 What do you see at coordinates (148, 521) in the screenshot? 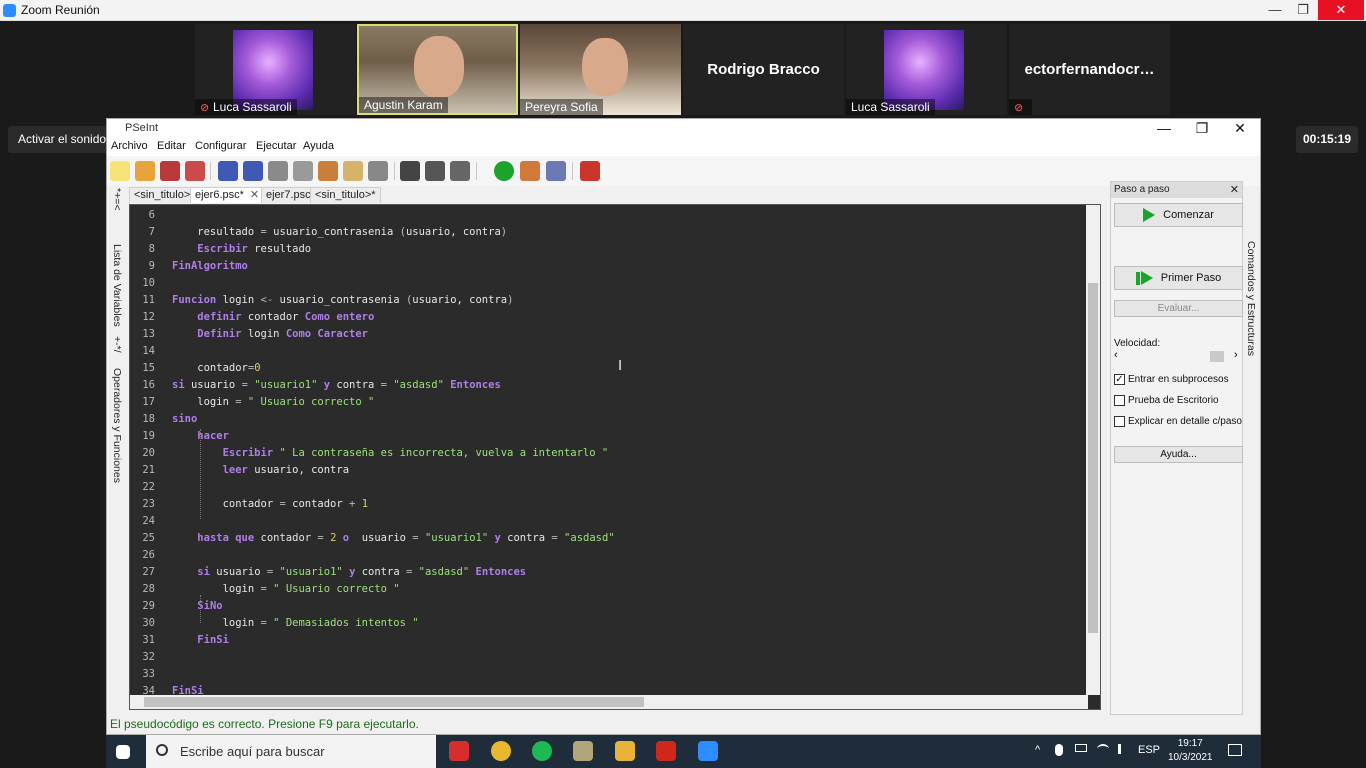
I see `line-number: 24` at bounding box center [148, 521].